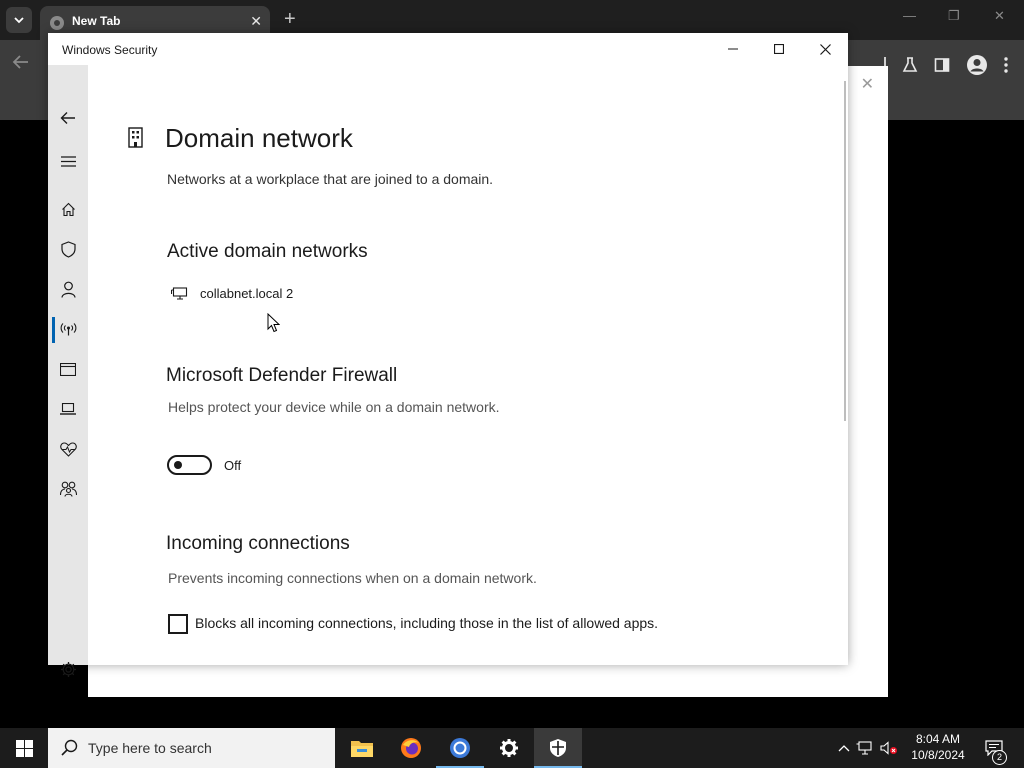  What do you see at coordinates (1006, 65) in the screenshot?
I see `more-vertical-icon` at bounding box center [1006, 65].